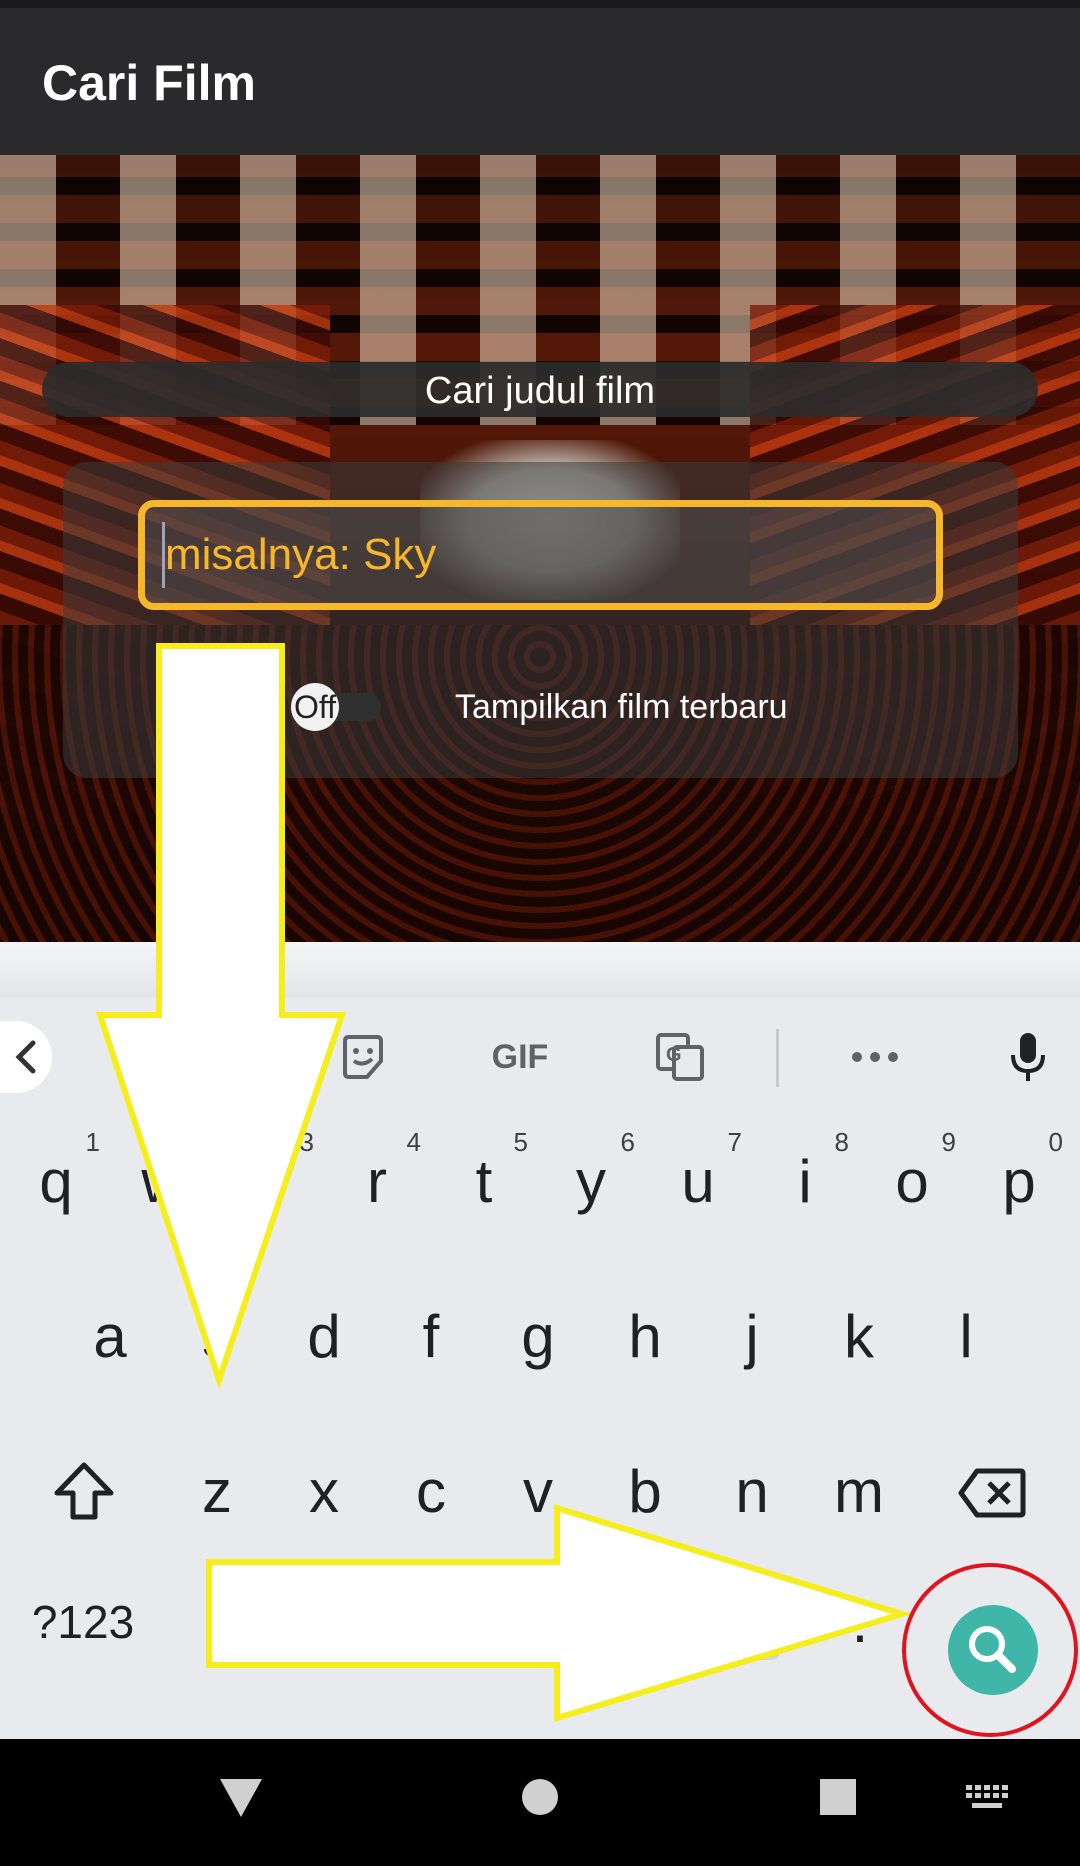 The height and width of the screenshot is (1866, 1080). Describe the element at coordinates (540, 81) in the screenshot. I see `app-bar: Cari Film` at that location.